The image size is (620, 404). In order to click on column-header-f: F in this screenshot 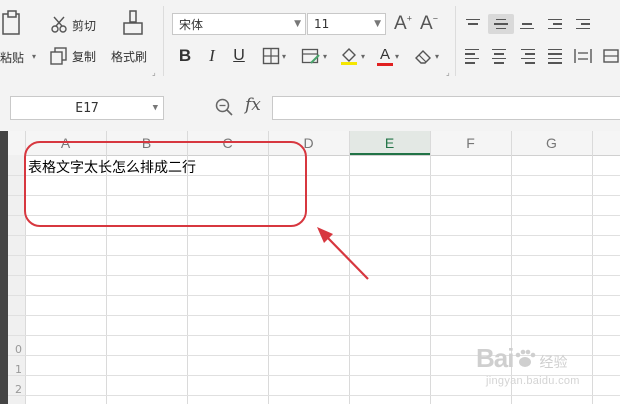, I will do `click(470, 143)`.